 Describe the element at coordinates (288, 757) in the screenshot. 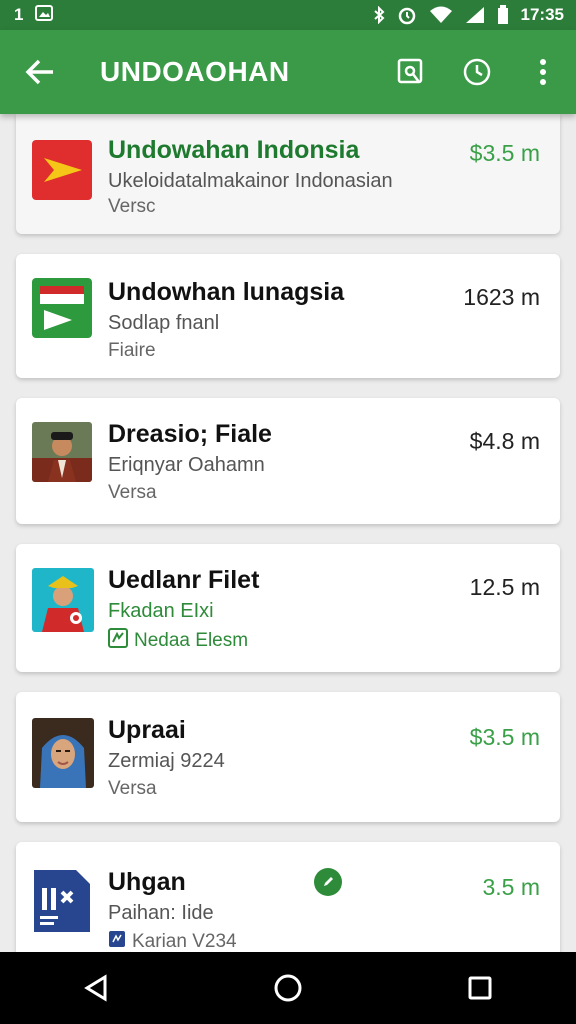

I see `list-item: Upraai Zermiaj 9224 Versa $3.5 m` at that location.